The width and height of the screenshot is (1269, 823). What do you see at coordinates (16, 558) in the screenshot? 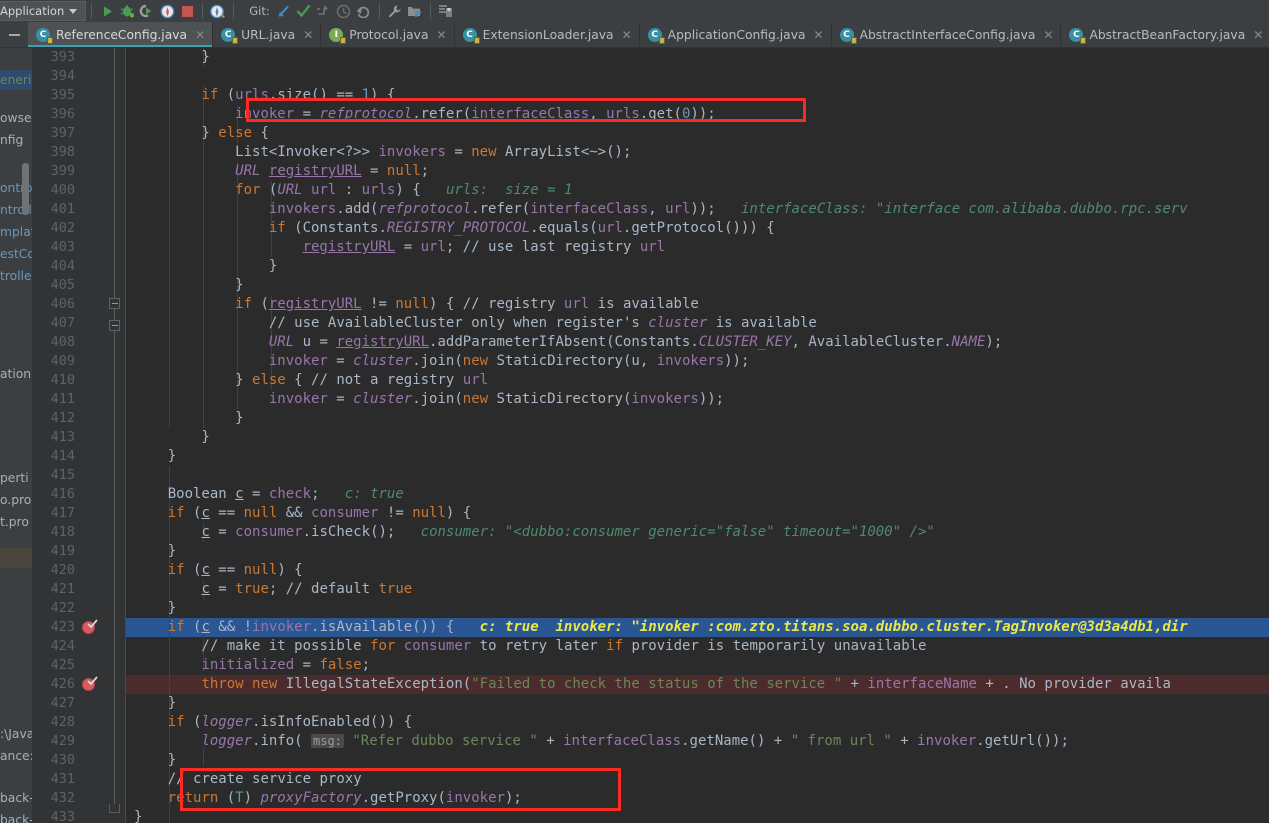
I see `project-tree-item-selected` at bounding box center [16, 558].